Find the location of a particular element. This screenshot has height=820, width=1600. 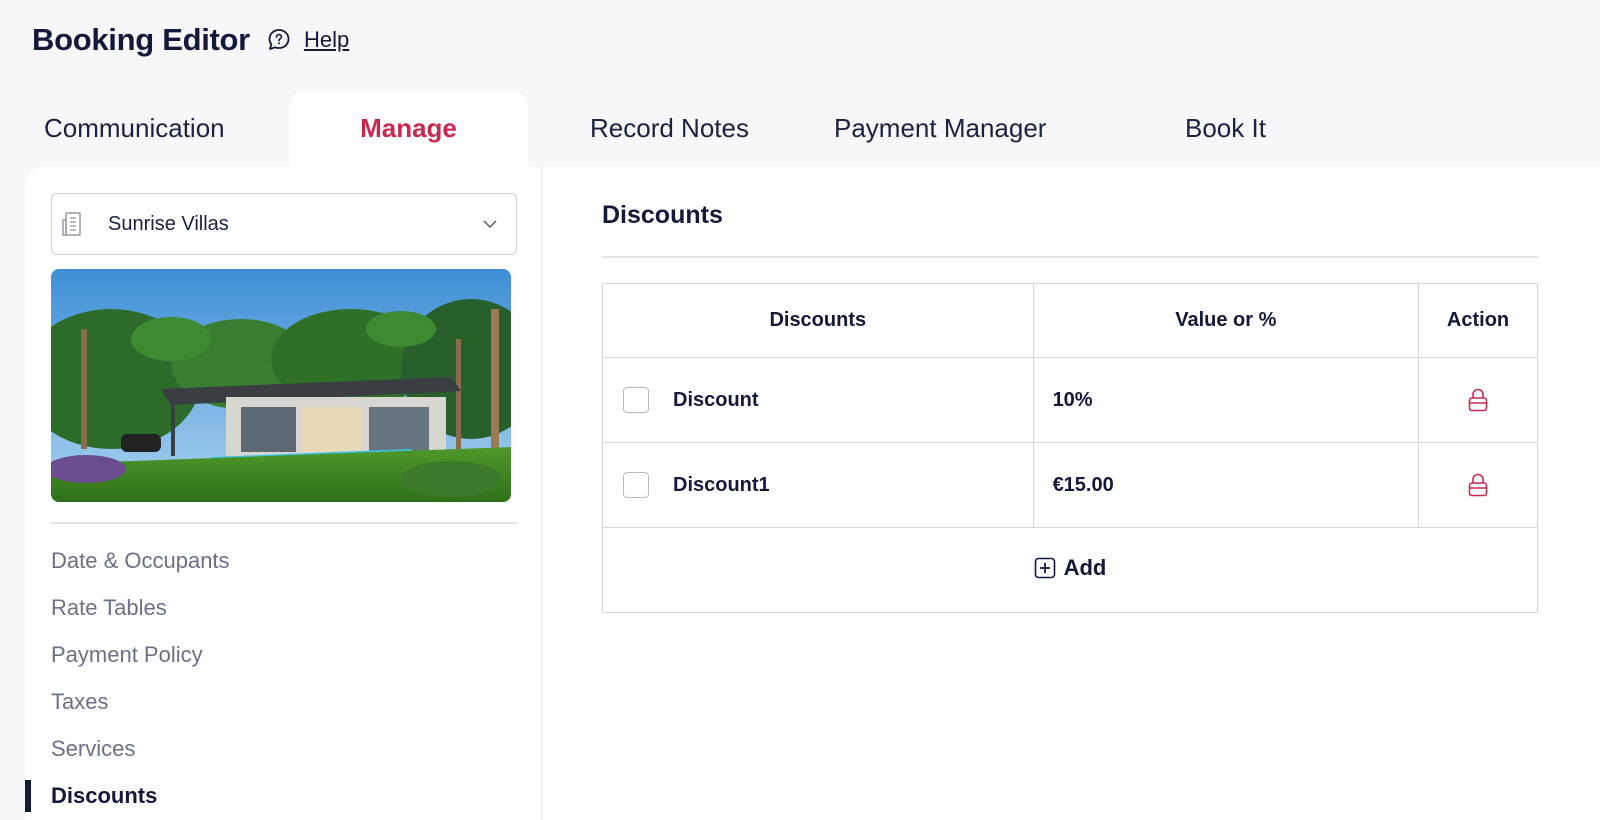

add-discount-button: Add is located at coordinates (1070, 568).